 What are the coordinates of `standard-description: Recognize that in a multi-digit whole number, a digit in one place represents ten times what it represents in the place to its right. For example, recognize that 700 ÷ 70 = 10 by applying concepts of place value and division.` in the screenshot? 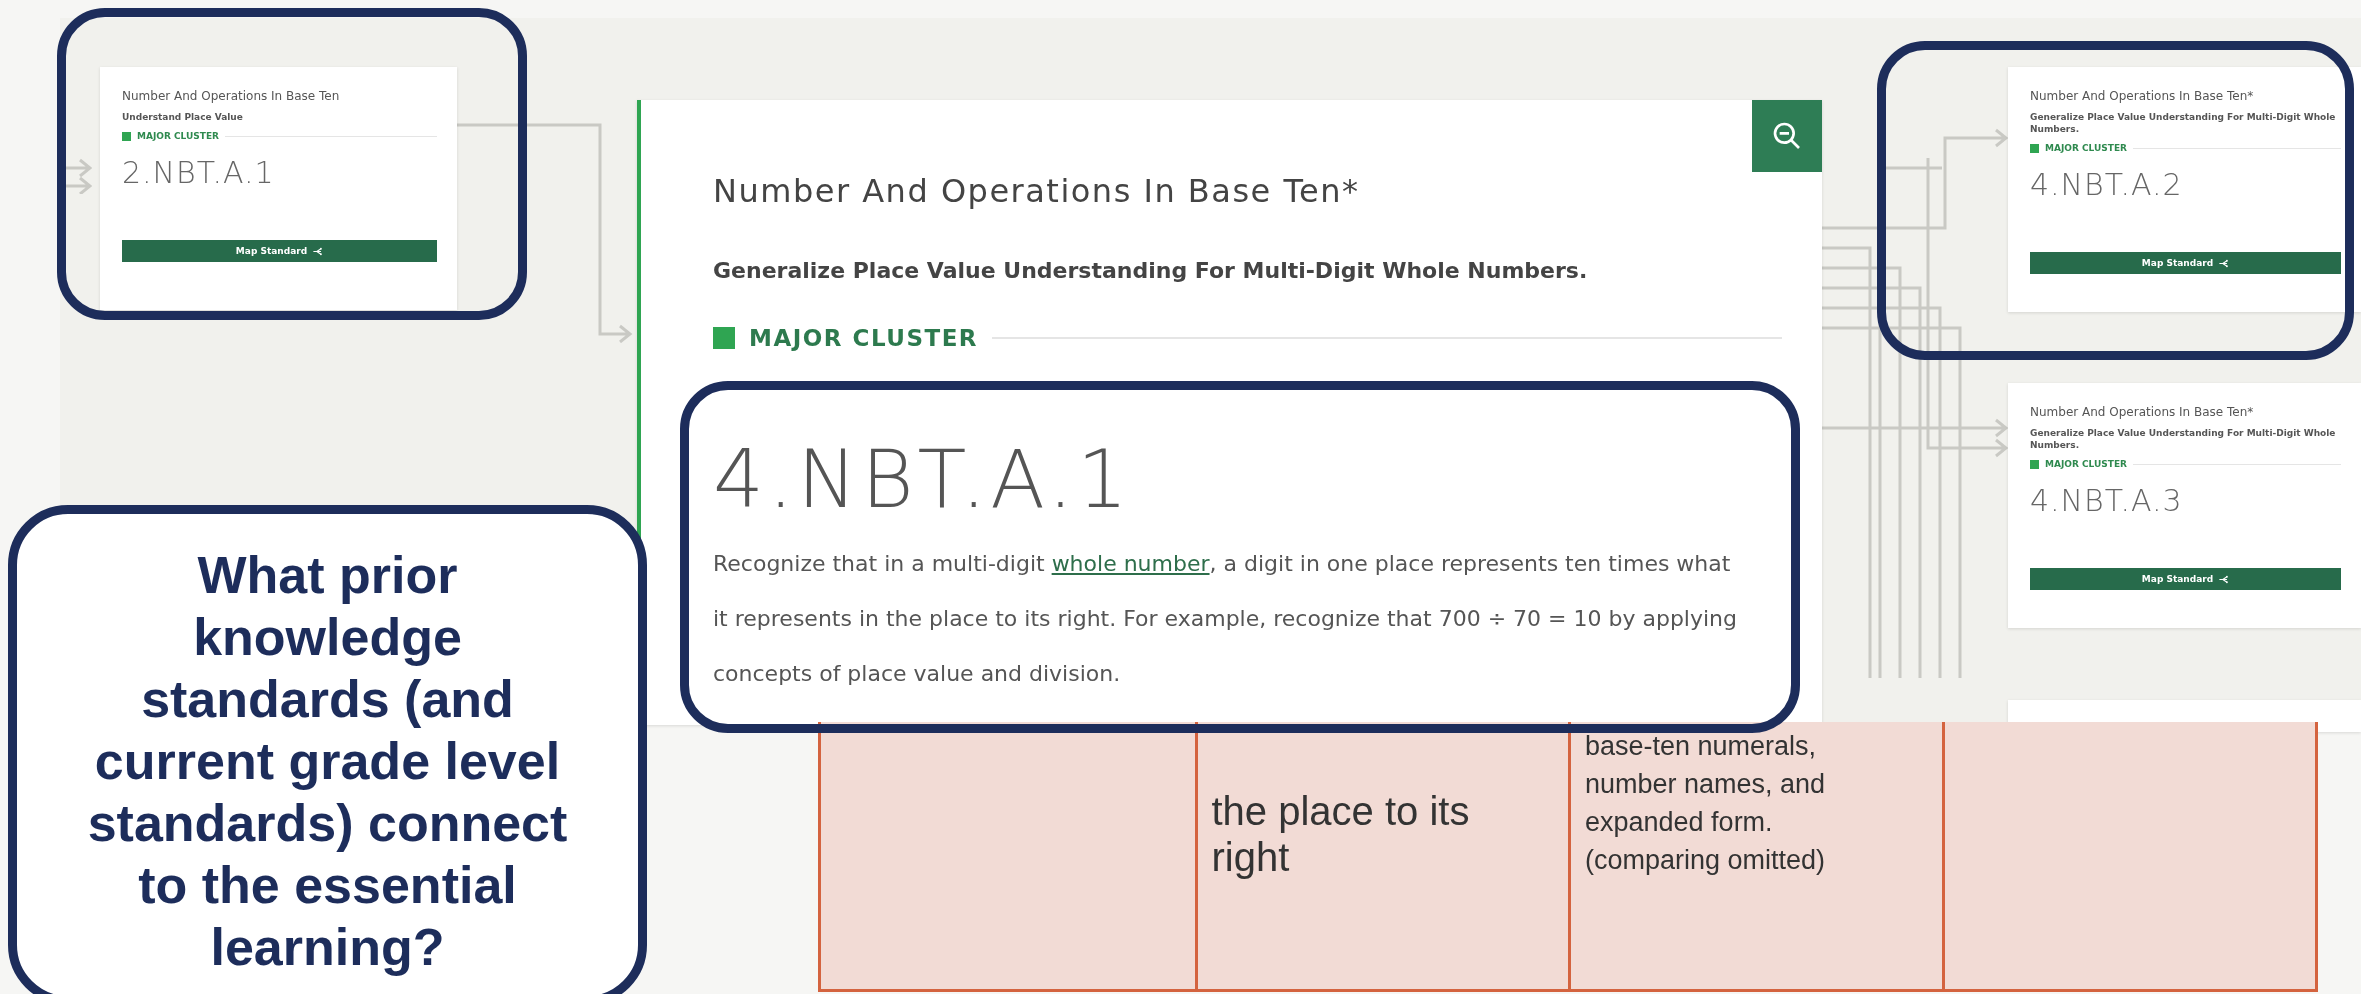 It's located at (1225, 619).